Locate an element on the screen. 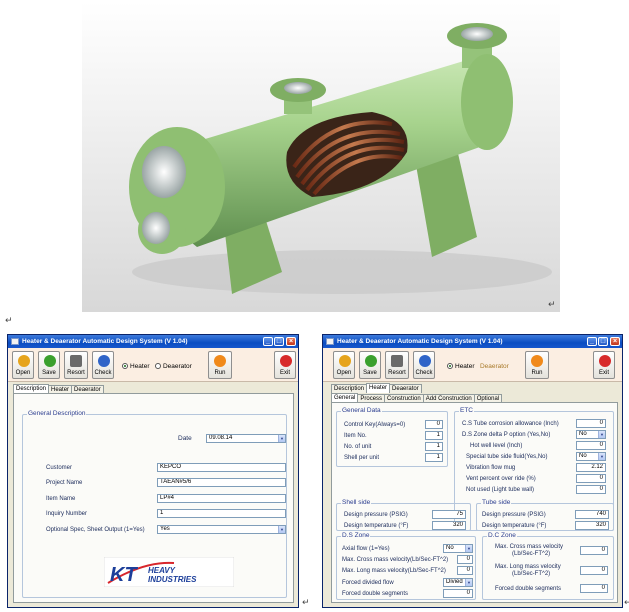 The image size is (629, 612). item-no-field: 1 is located at coordinates (434, 435).